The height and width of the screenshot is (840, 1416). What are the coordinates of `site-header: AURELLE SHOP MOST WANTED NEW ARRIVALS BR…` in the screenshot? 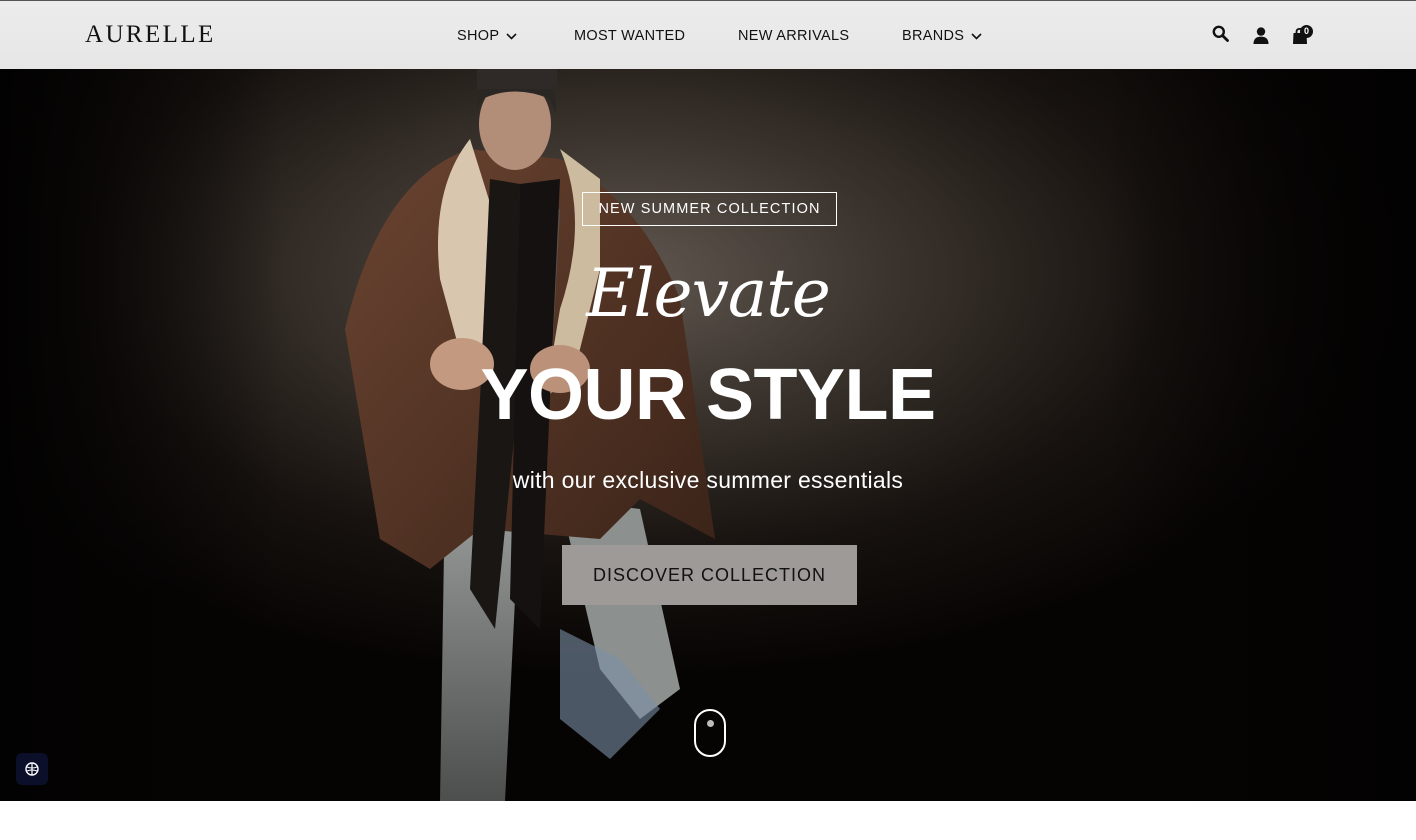 It's located at (708, 34).